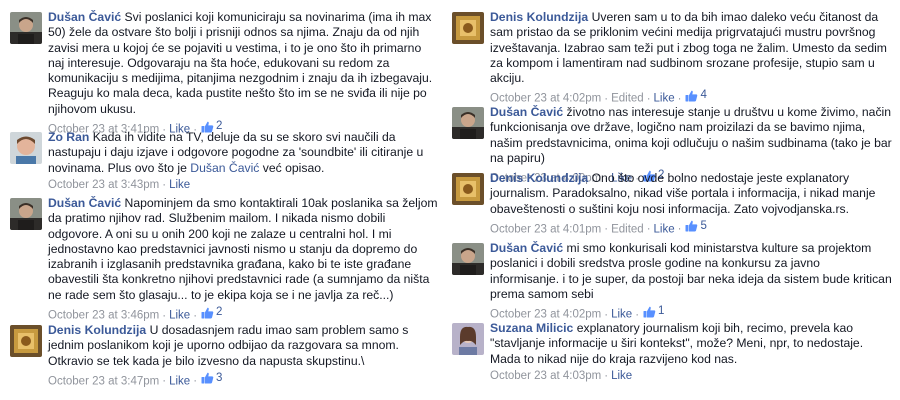 This screenshot has width=900, height=400. I want to click on like-count: 2, so click(211, 312).